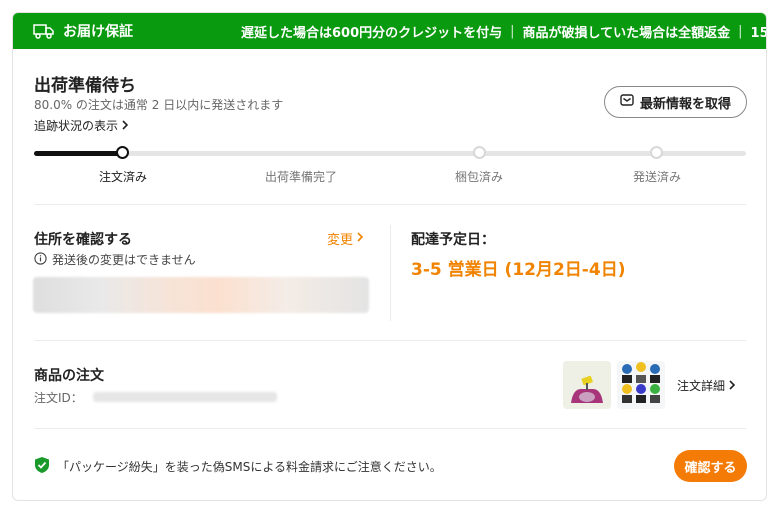 The image size is (775, 509). I want to click on status-subtitle: 80.0% の注文は通常 2 日以内に発送されます, so click(159, 105).